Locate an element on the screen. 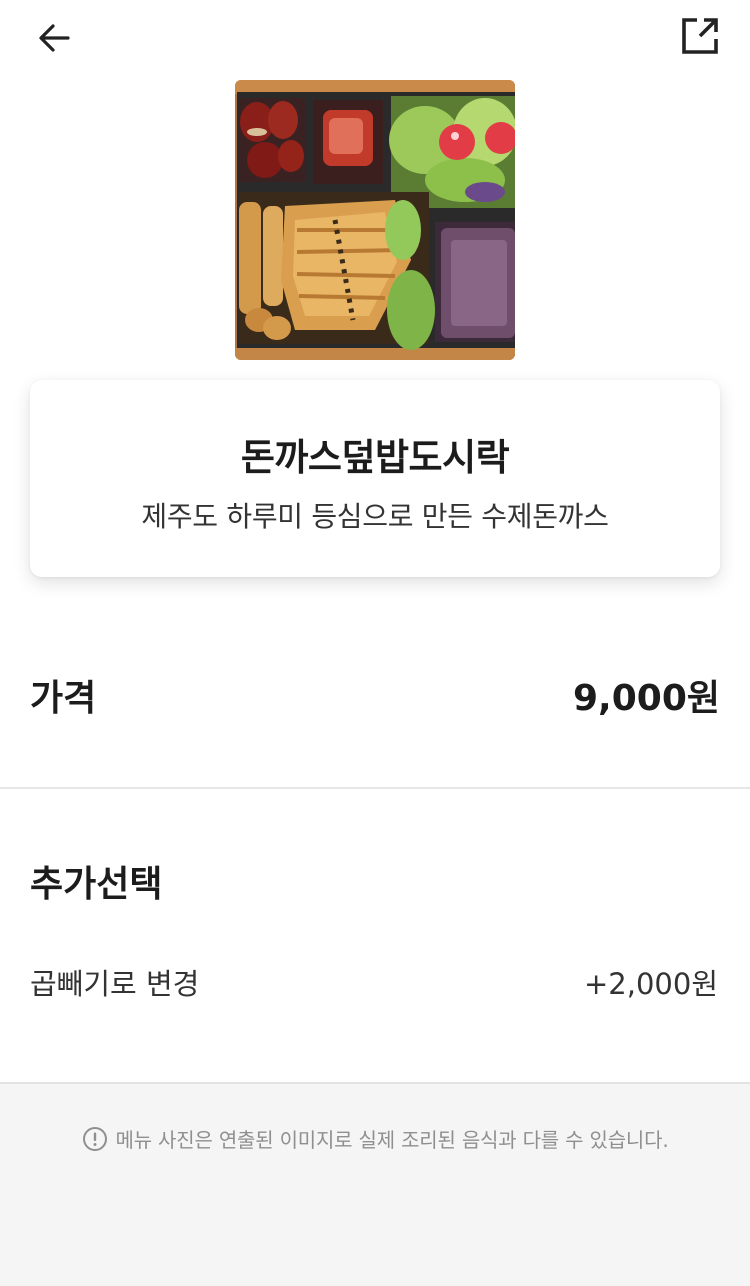 The width and height of the screenshot is (750, 1286). info-circle-icon is located at coordinates (94, 1138).